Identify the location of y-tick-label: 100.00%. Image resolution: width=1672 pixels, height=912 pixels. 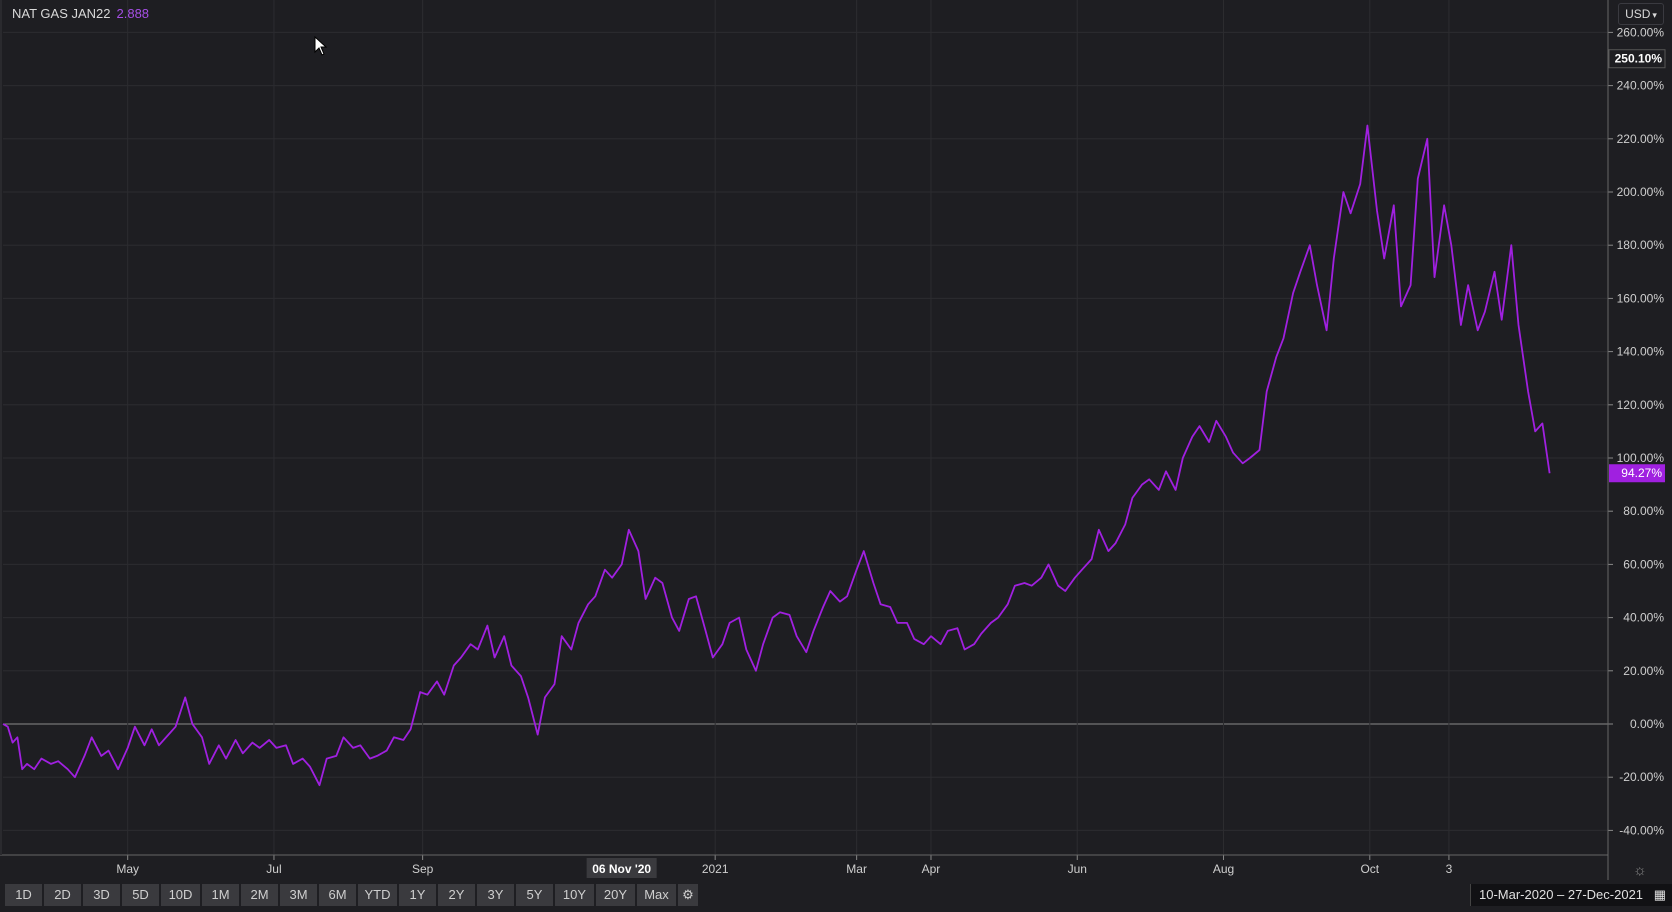
(1641, 458).